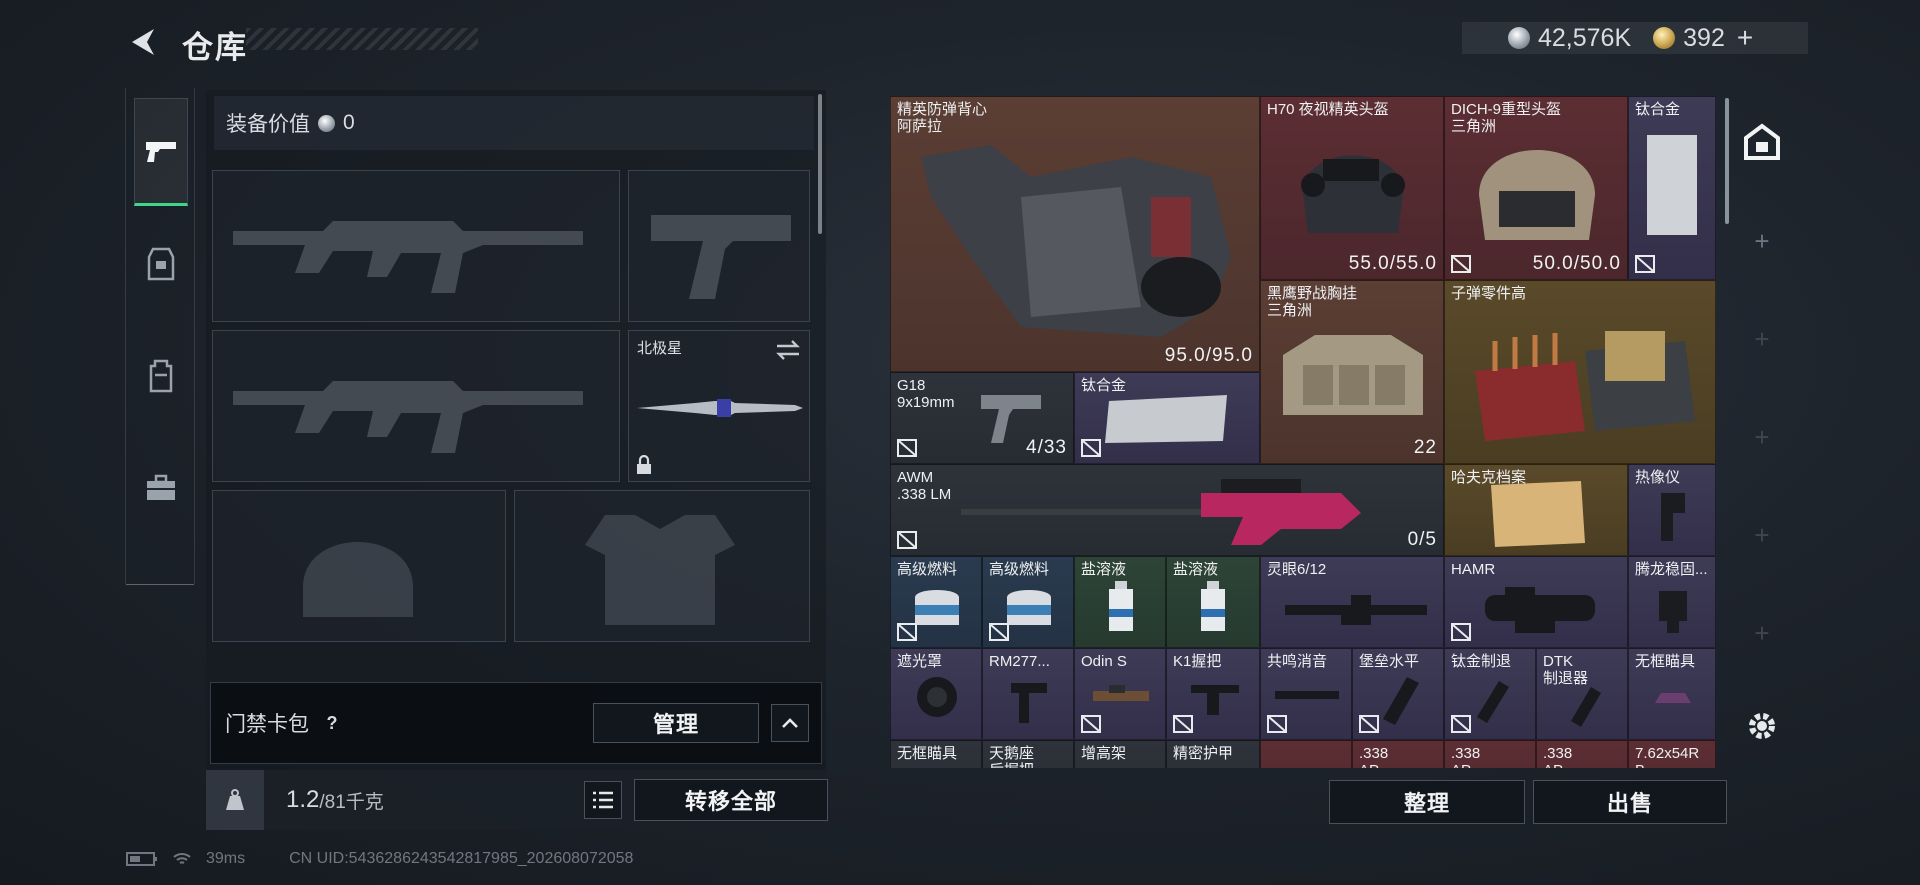  What do you see at coordinates (514, 123) in the screenshot?
I see `equip-value-bar: 装备价值 0` at bounding box center [514, 123].